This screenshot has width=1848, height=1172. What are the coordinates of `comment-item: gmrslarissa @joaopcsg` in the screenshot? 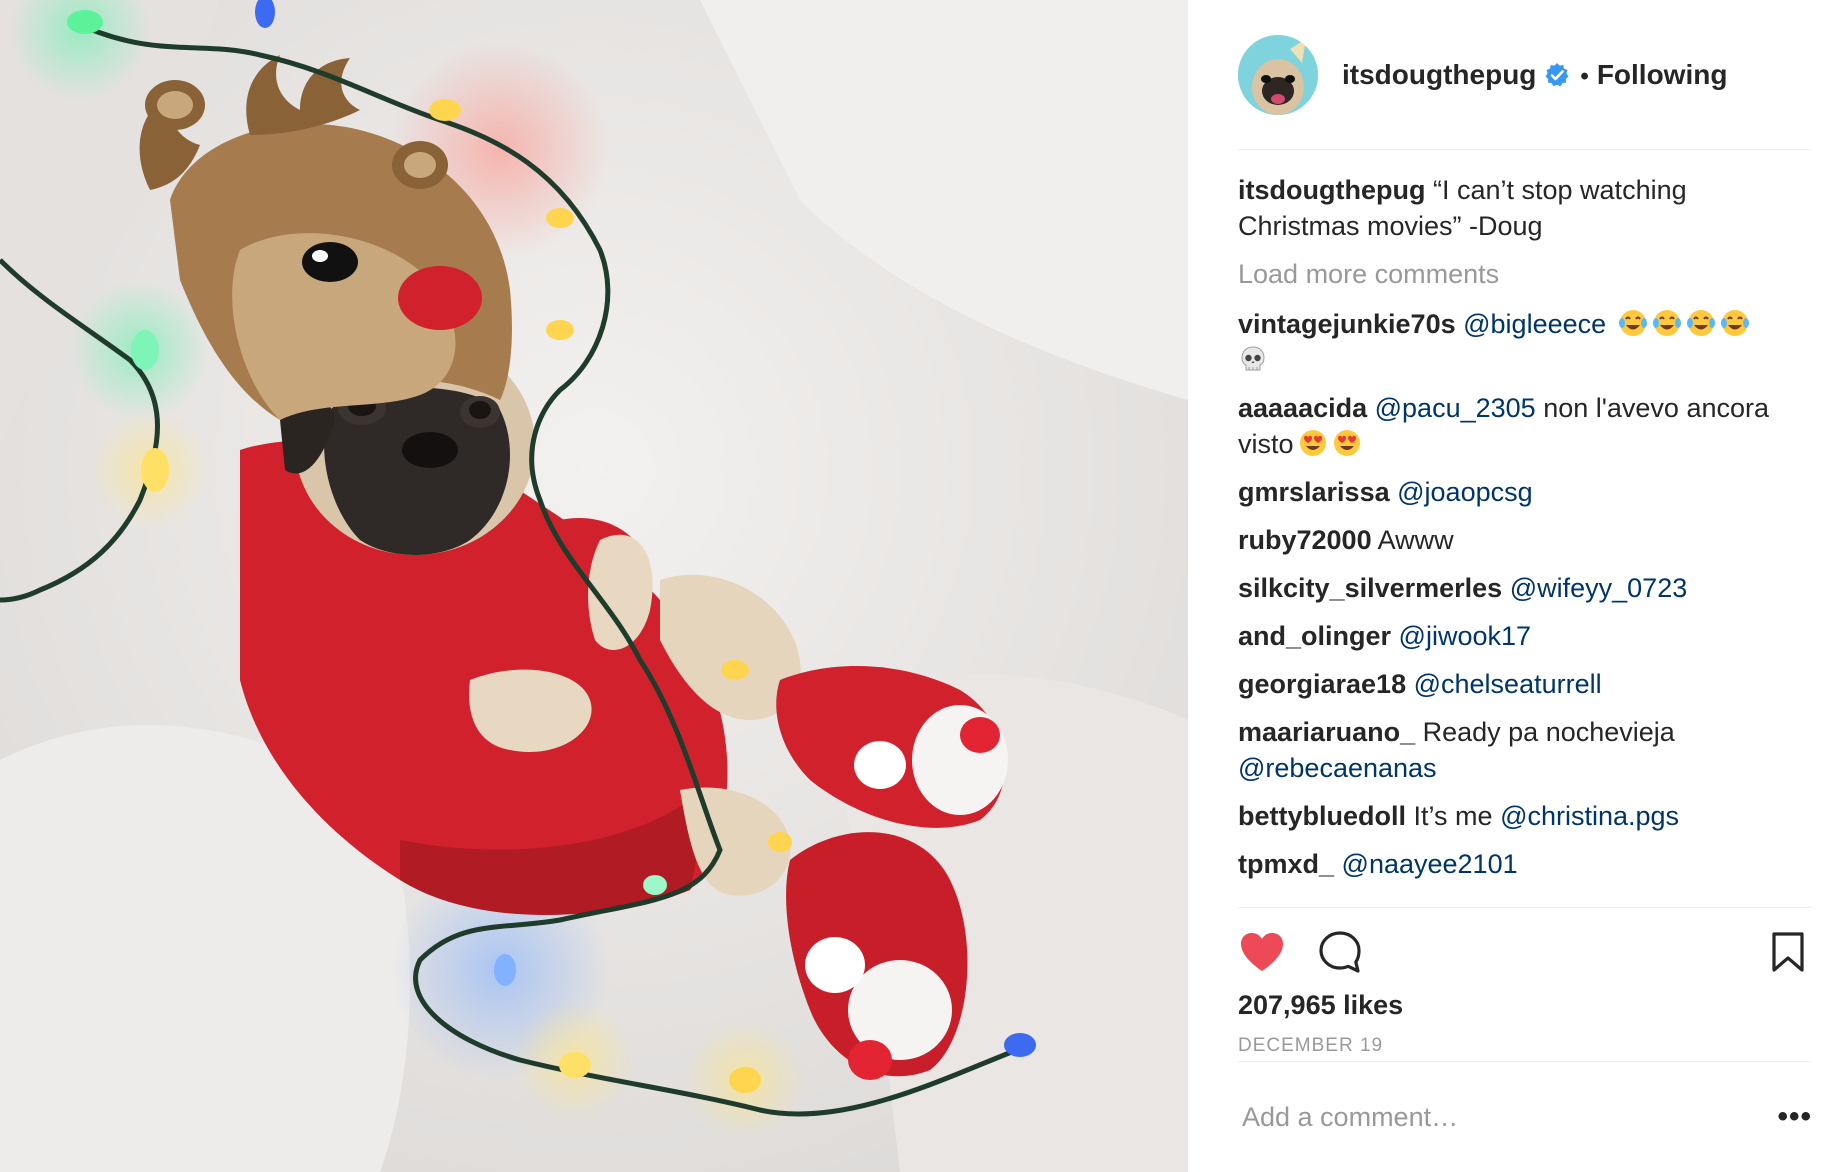 It's located at (1525, 492).